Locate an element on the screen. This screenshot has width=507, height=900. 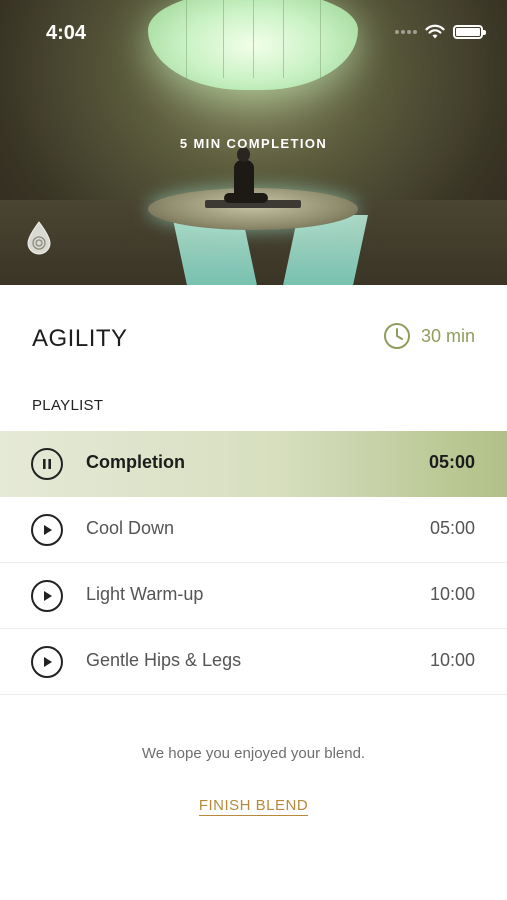
drop-logo-icon is located at coordinates (39, 238).